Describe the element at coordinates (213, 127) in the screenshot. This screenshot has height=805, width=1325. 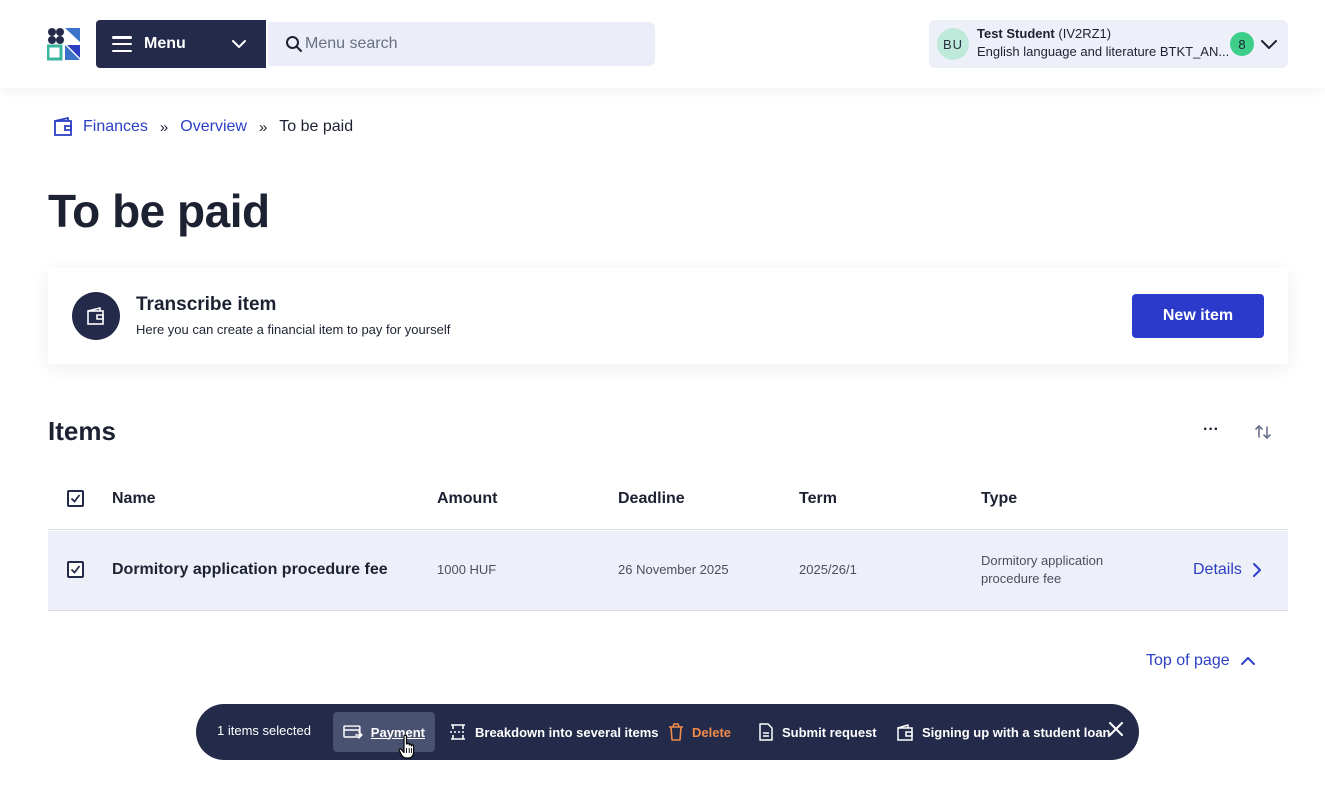
I see `breadcrumb-overview: Overview` at that location.